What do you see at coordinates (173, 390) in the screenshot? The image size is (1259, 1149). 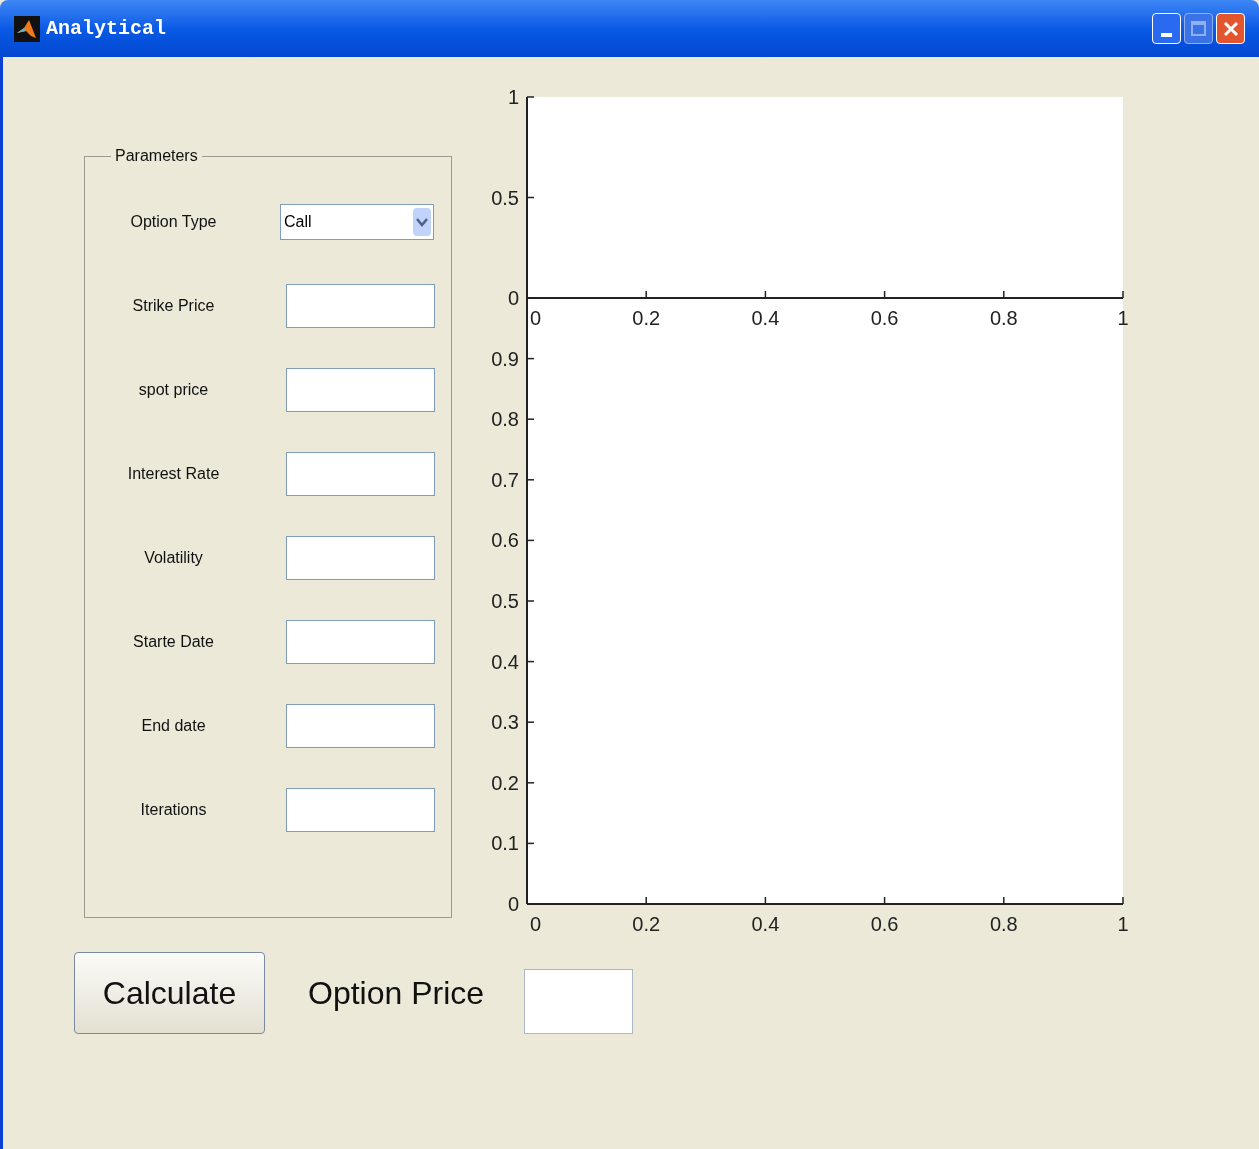 I see `field-label: spot price` at bounding box center [173, 390].